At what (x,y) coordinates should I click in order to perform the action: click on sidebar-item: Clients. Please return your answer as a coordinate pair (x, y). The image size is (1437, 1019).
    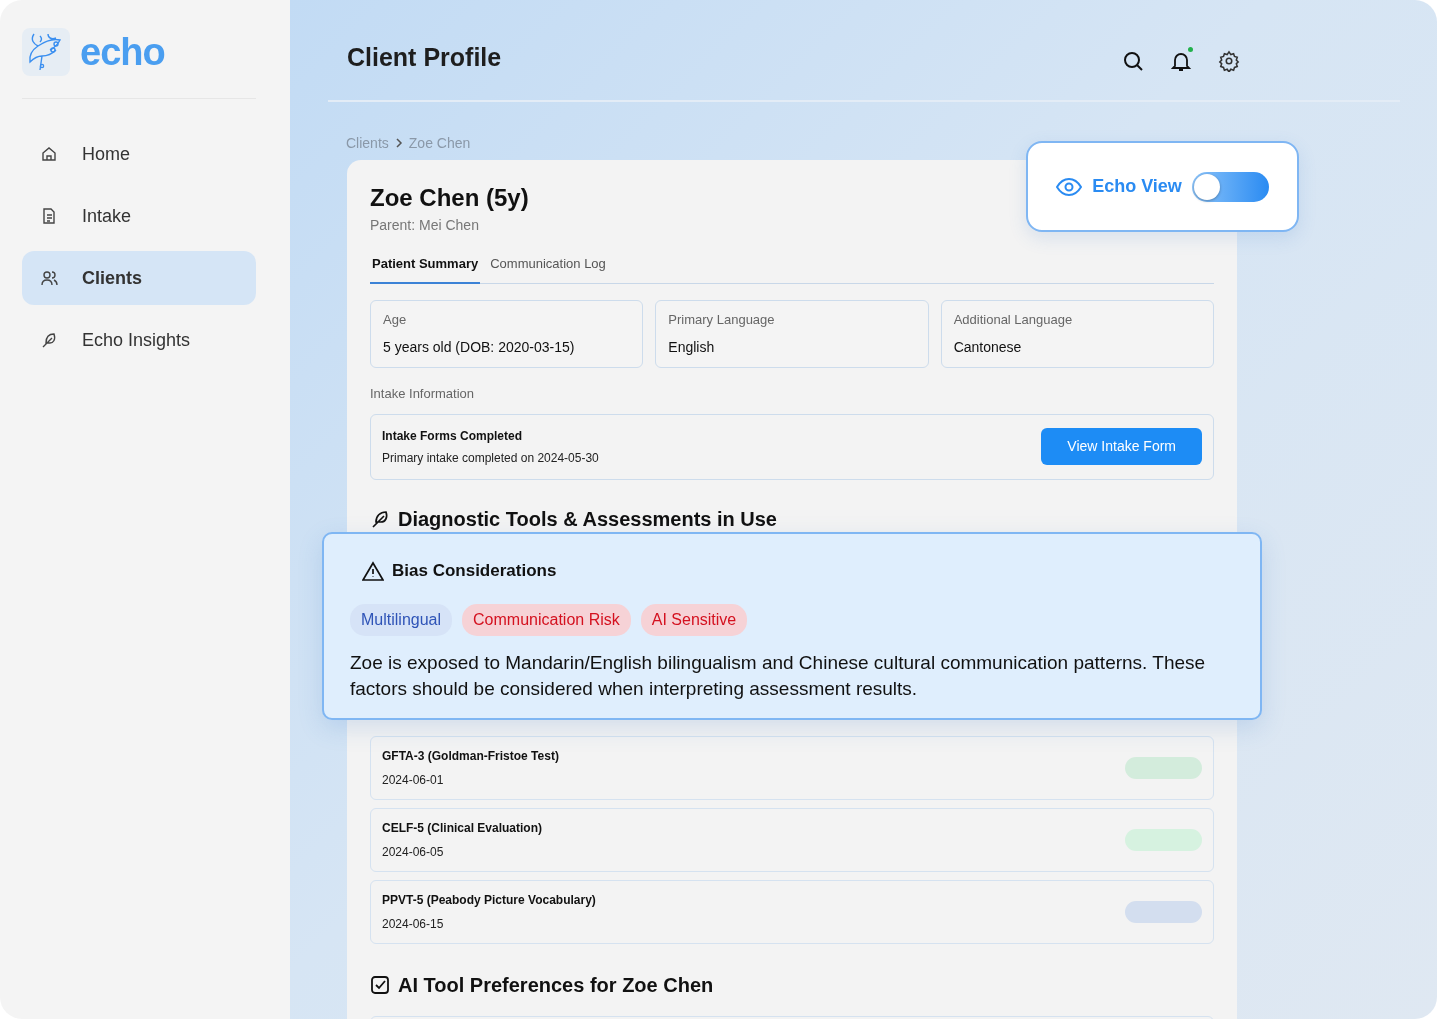
    Looking at the image, I should click on (139, 278).